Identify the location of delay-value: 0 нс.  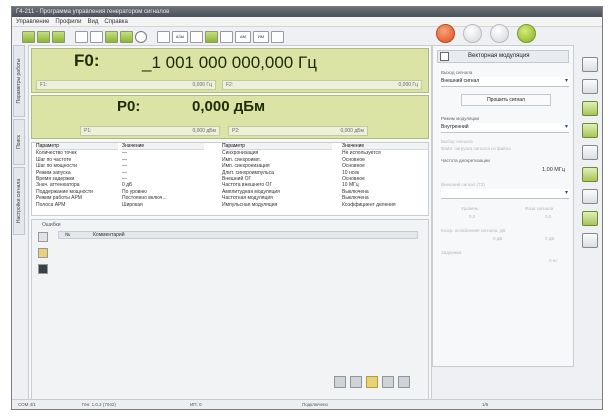
(553, 260).